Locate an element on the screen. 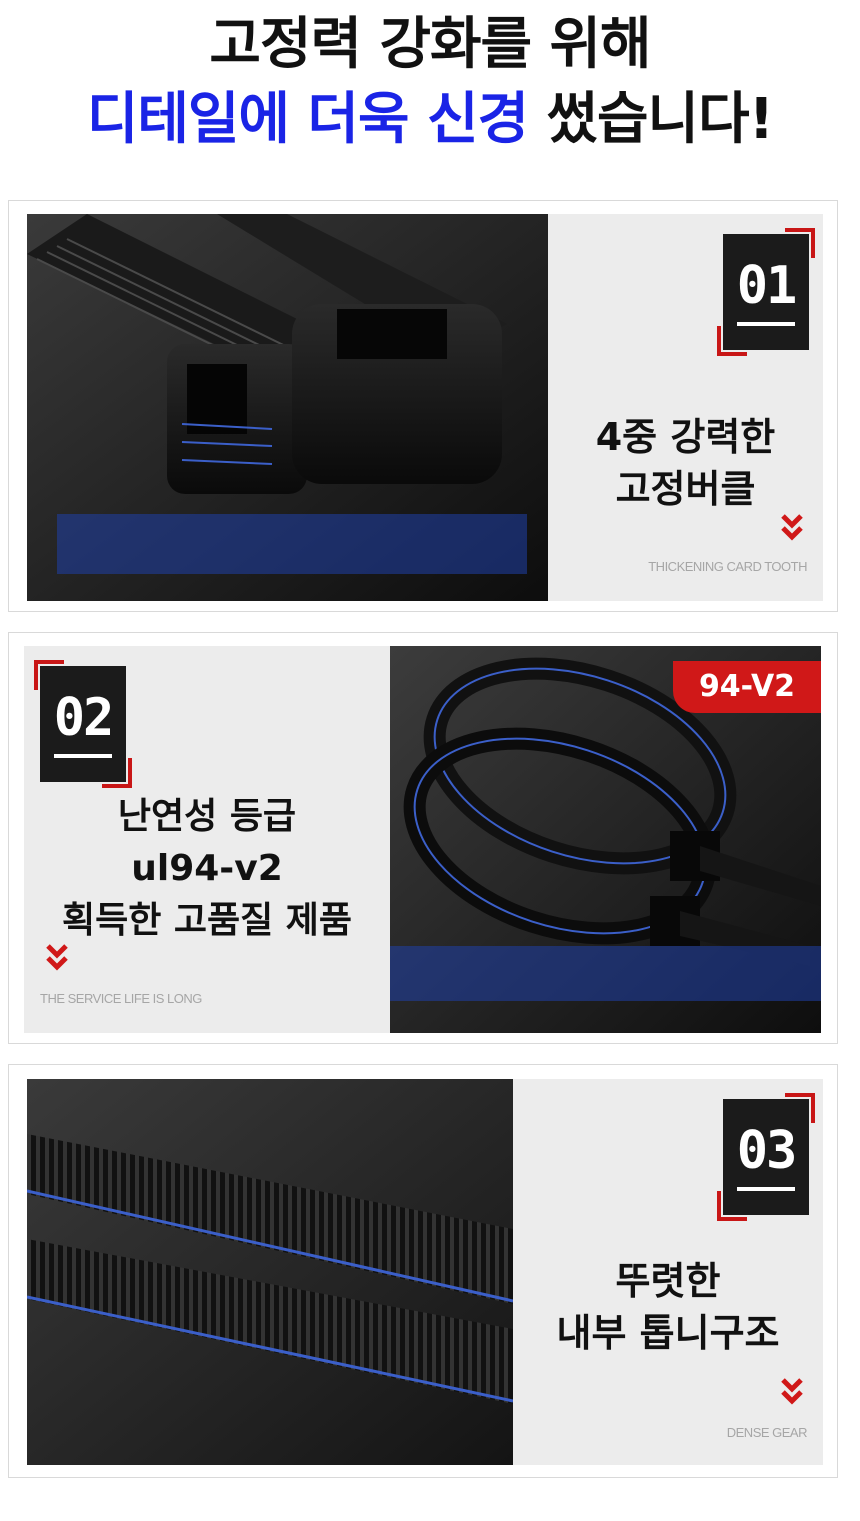  headline-highlight: 디테일에 더욱 신경 is located at coordinates (307, 119).